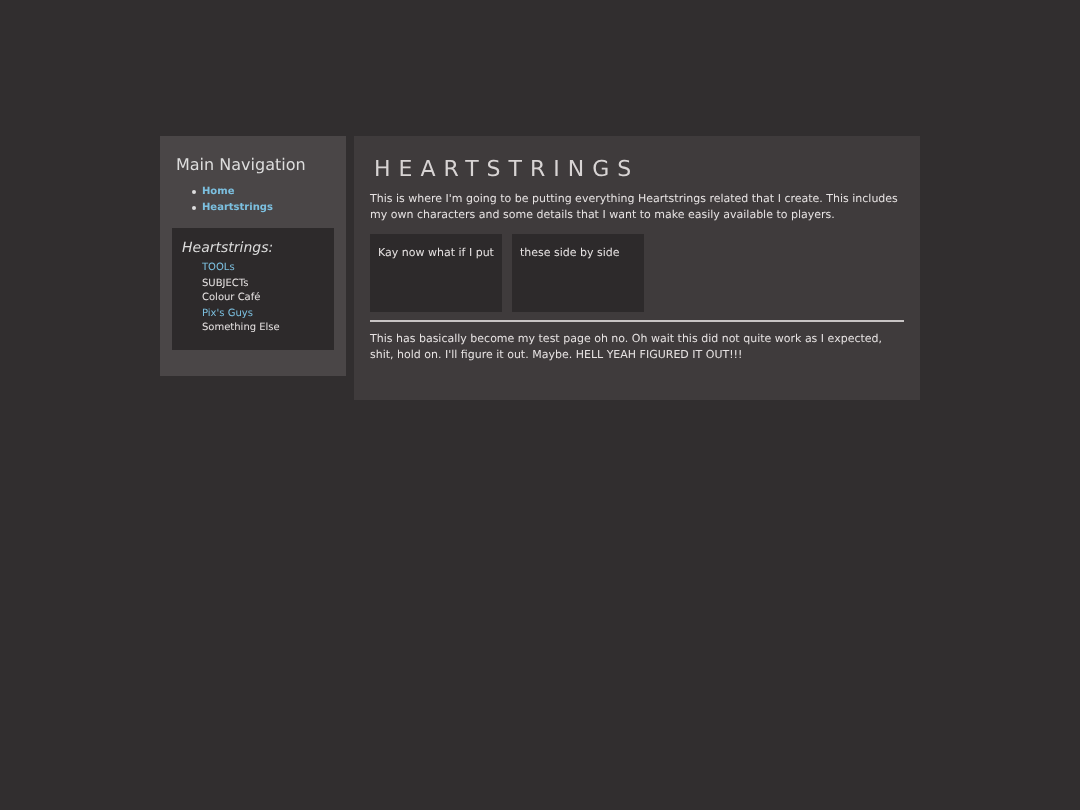  I want to click on sidebar-title: Main Navigation, so click(242, 165).